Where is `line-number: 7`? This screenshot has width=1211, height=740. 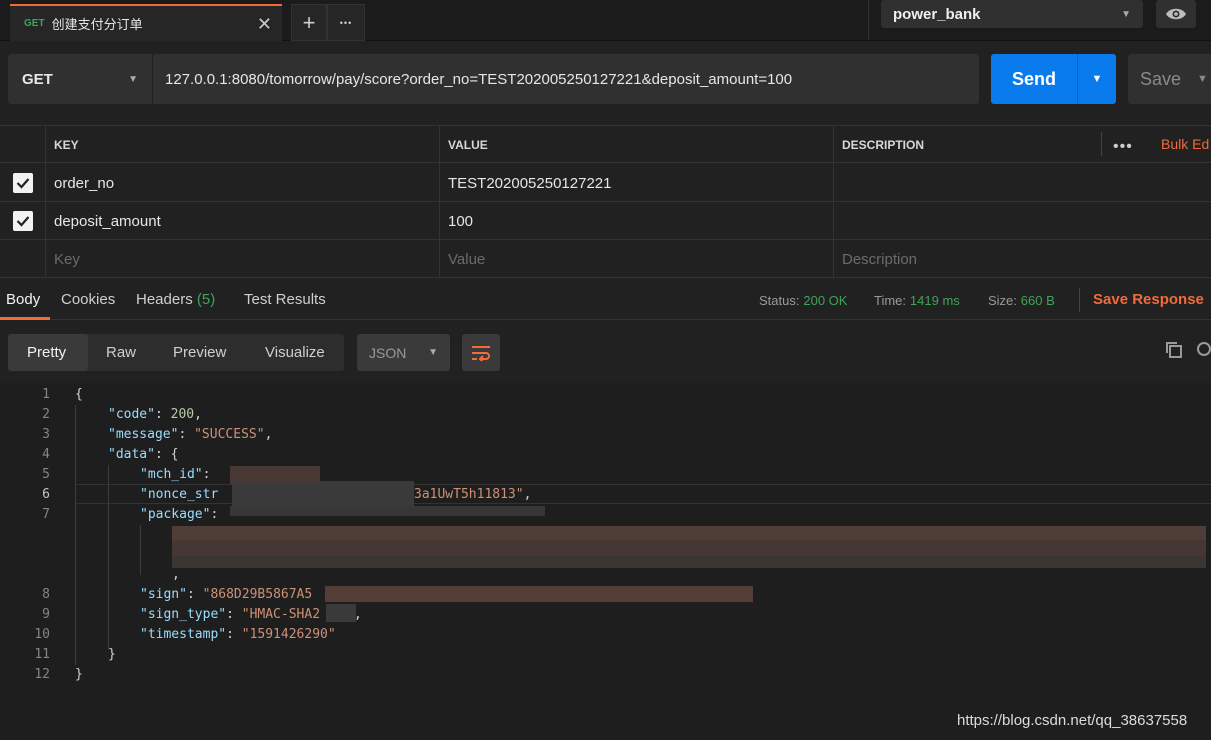 line-number: 7 is located at coordinates (46, 514).